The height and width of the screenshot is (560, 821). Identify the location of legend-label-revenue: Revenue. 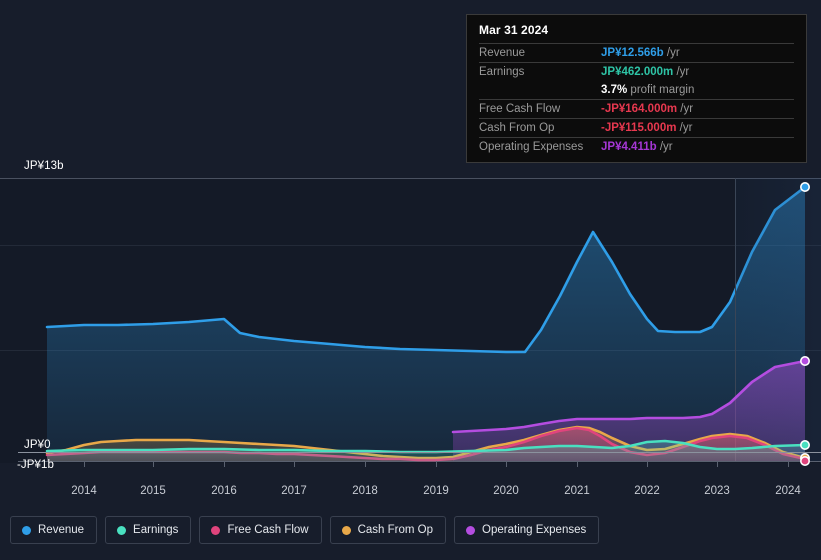
(61, 530).